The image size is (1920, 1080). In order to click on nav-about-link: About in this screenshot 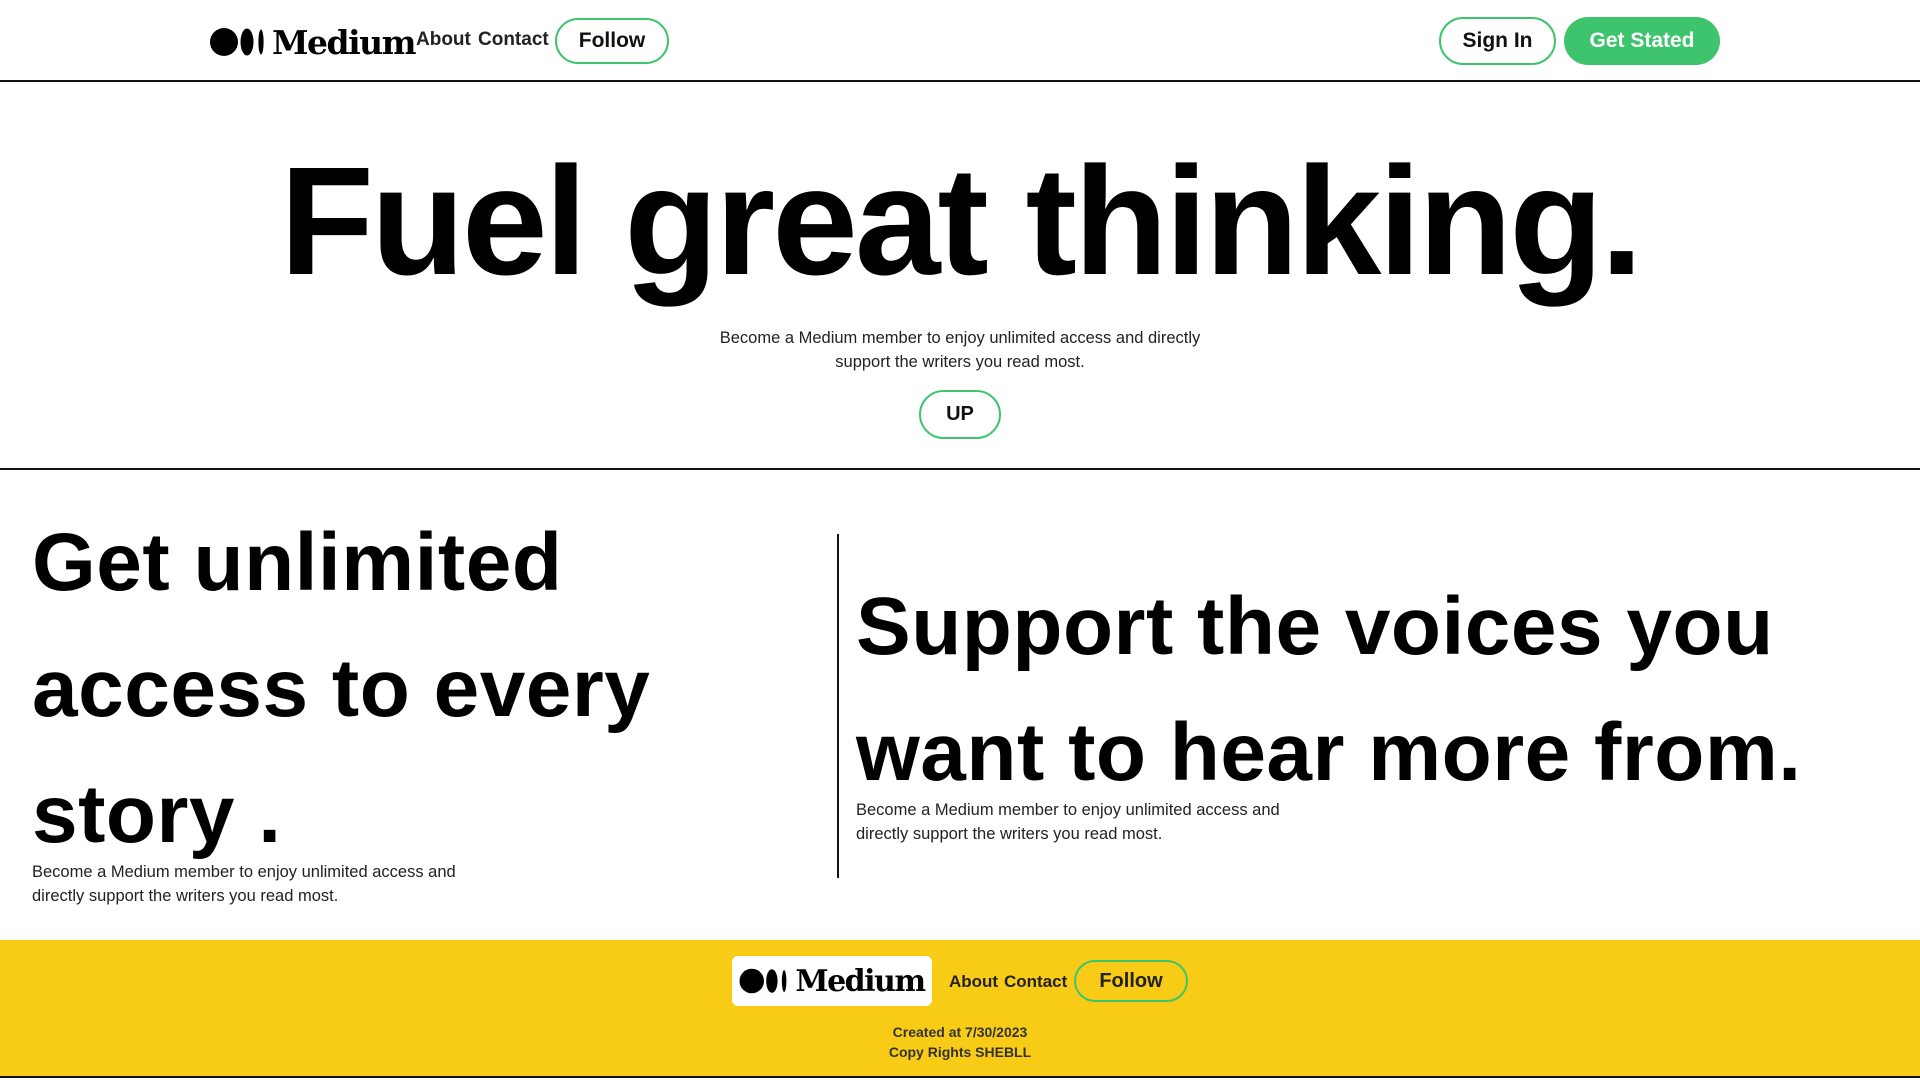, I will do `click(443, 40)`.